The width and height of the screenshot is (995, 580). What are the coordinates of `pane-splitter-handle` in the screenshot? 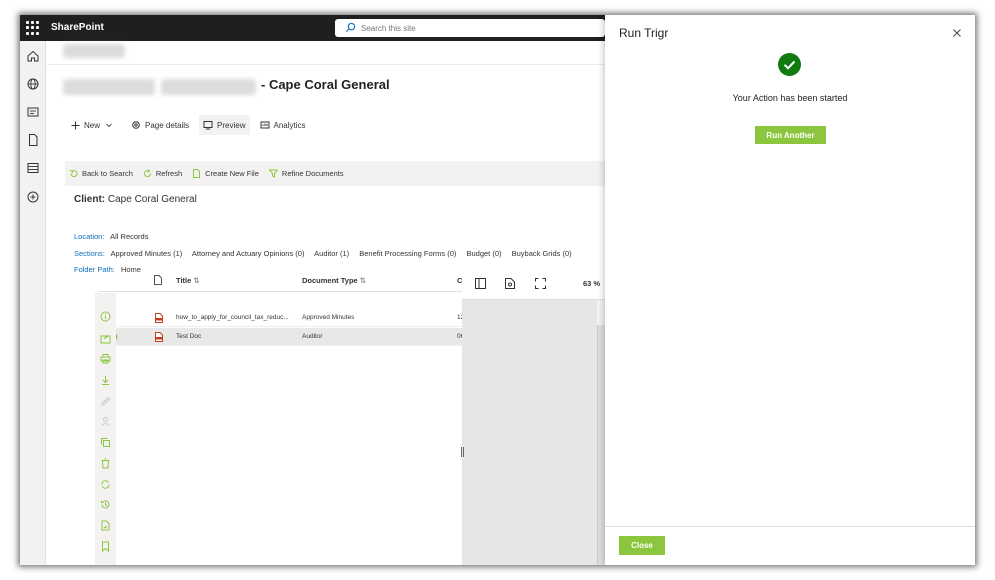 It's located at (462, 452).